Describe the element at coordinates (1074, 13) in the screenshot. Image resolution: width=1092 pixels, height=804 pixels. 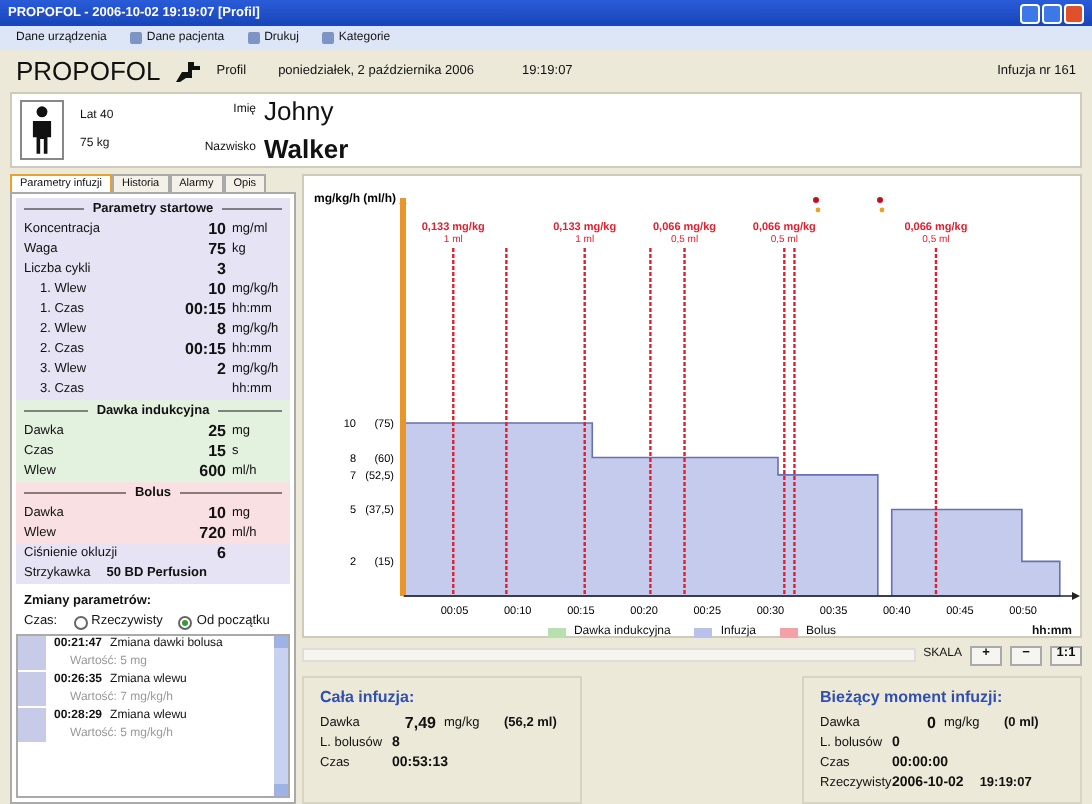
I see `close-button` at that location.